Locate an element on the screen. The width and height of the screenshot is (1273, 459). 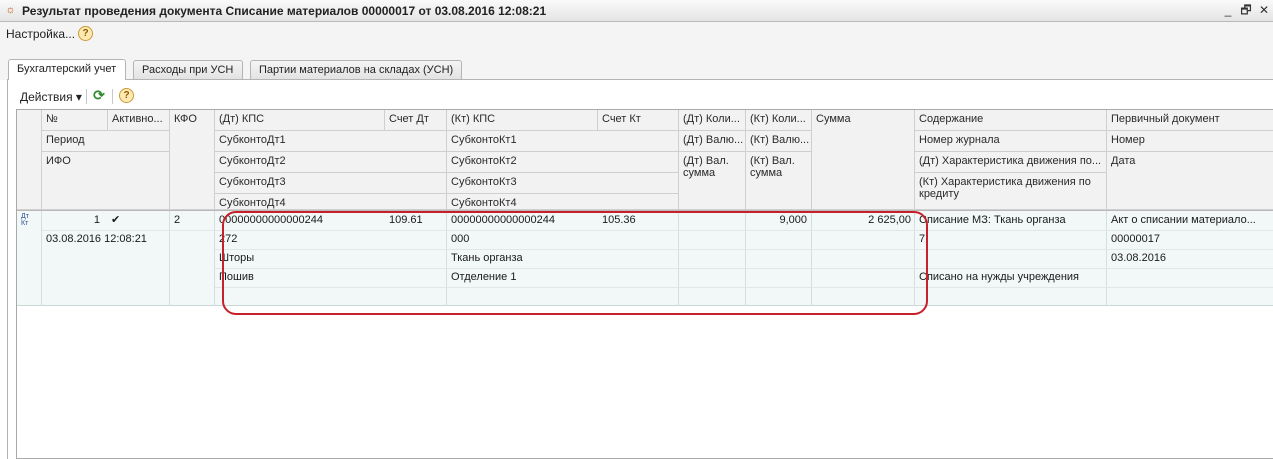
header-num: № is located at coordinates (75, 120).